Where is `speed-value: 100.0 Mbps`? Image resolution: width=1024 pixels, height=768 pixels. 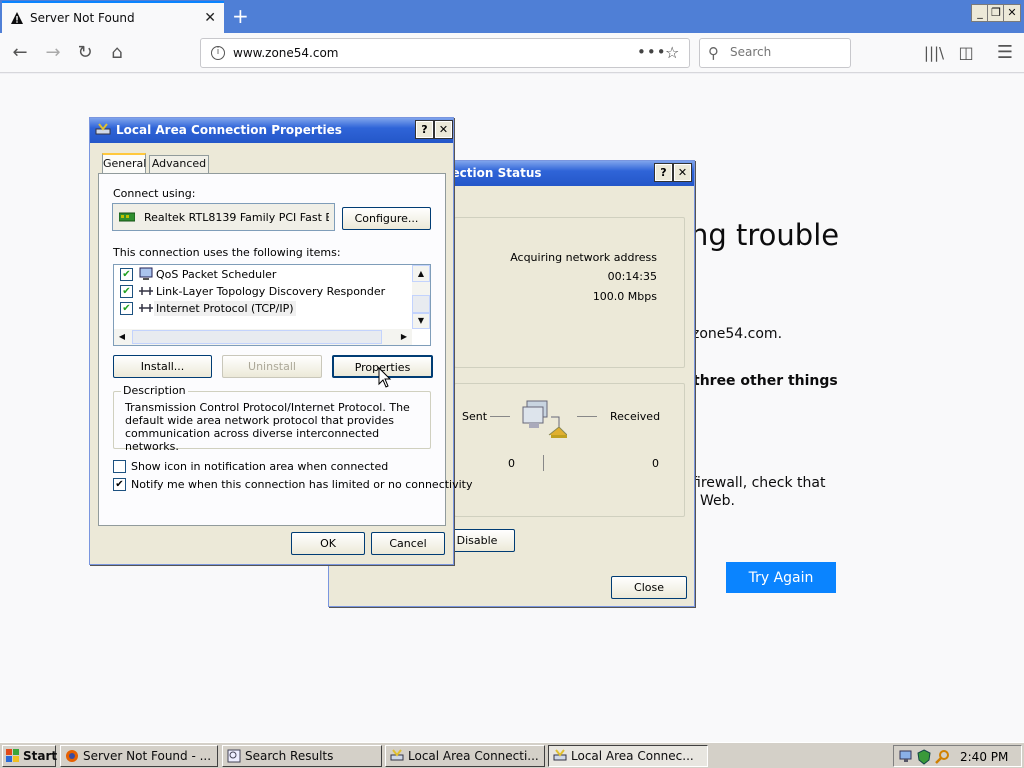
speed-value: 100.0 Mbps is located at coordinates (624, 296).